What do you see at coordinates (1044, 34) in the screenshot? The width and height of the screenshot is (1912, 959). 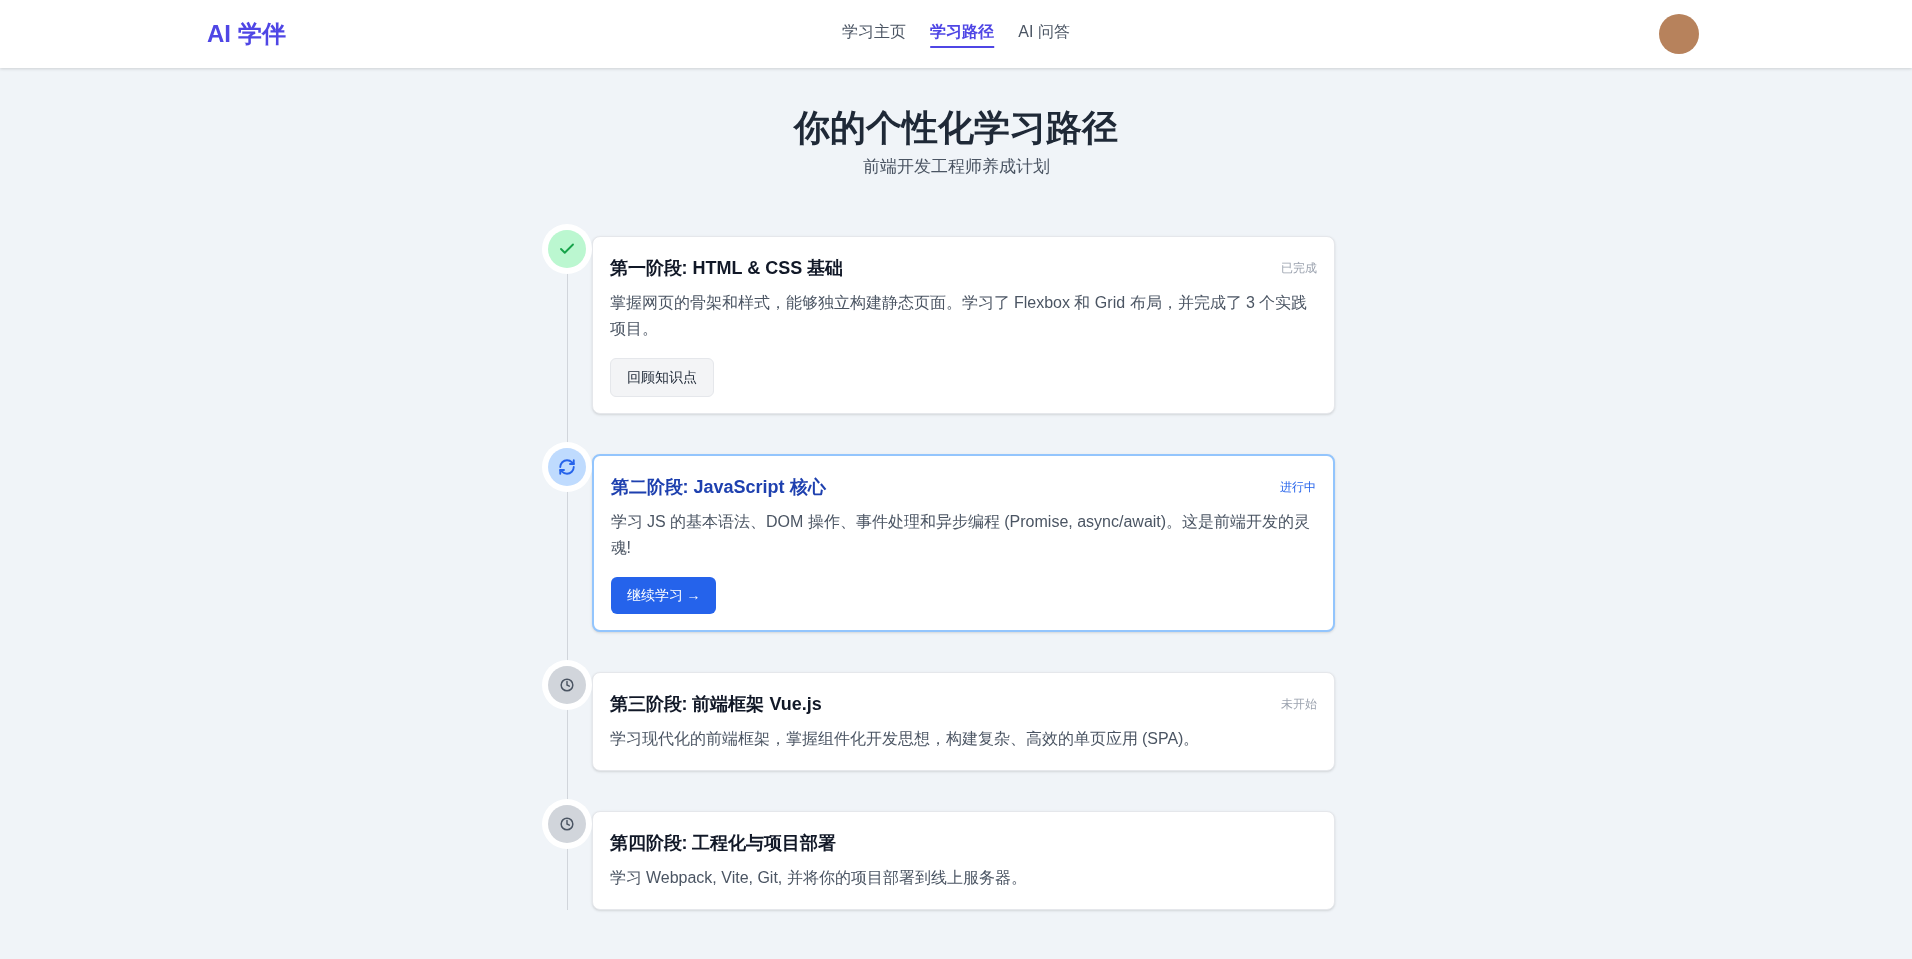 I see `nav-link: AI 问答` at bounding box center [1044, 34].